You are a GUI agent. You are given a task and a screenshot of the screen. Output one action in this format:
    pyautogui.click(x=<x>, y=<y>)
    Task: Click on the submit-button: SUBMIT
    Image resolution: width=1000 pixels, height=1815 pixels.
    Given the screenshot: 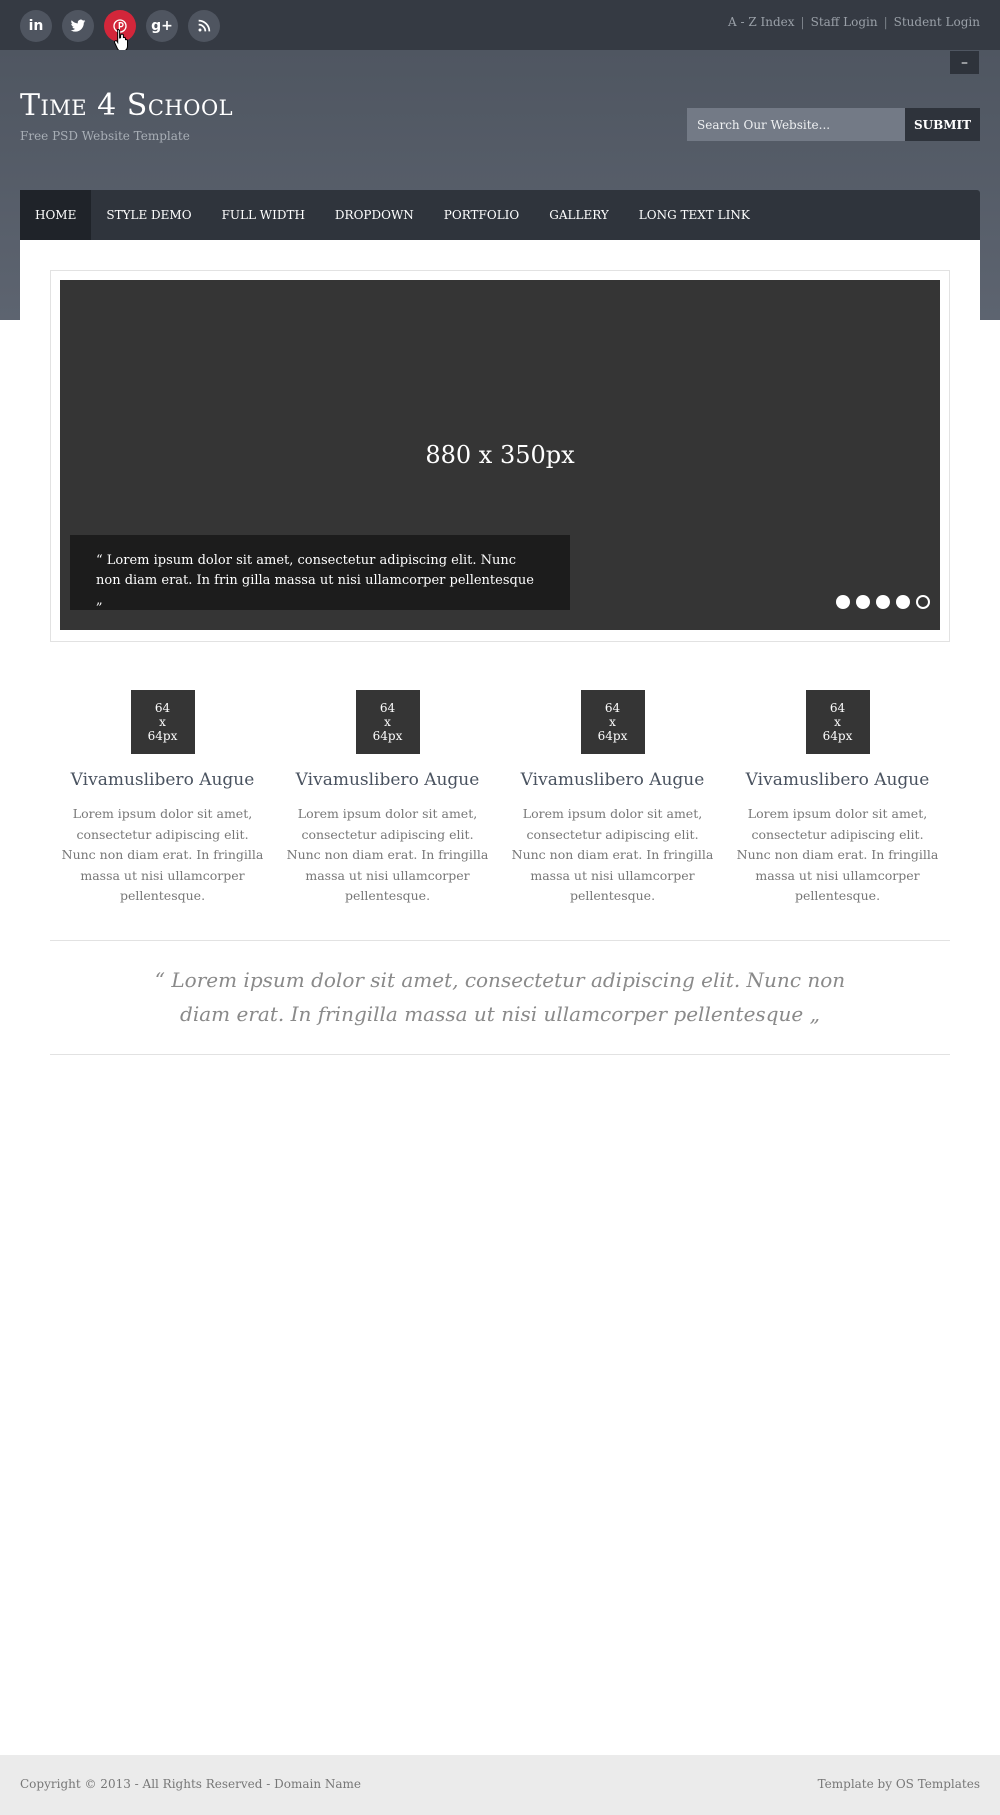 What is the action you would take?
    pyautogui.click(x=942, y=124)
    